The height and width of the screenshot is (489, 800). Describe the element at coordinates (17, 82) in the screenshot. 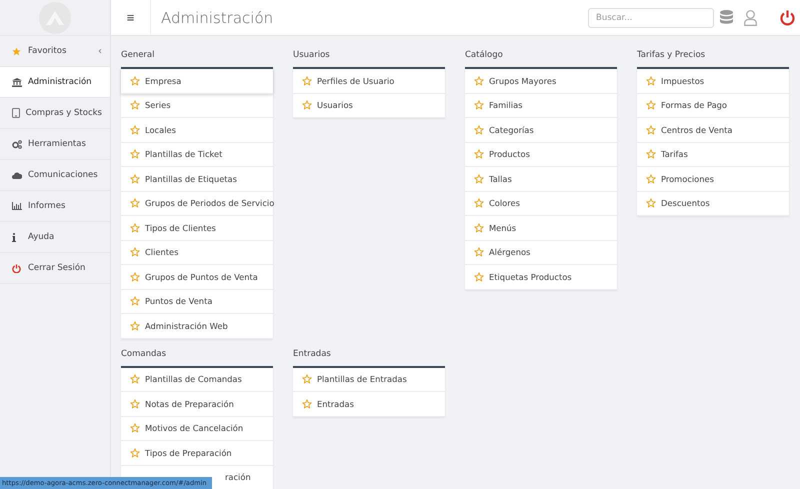

I see `bank-icon` at that location.